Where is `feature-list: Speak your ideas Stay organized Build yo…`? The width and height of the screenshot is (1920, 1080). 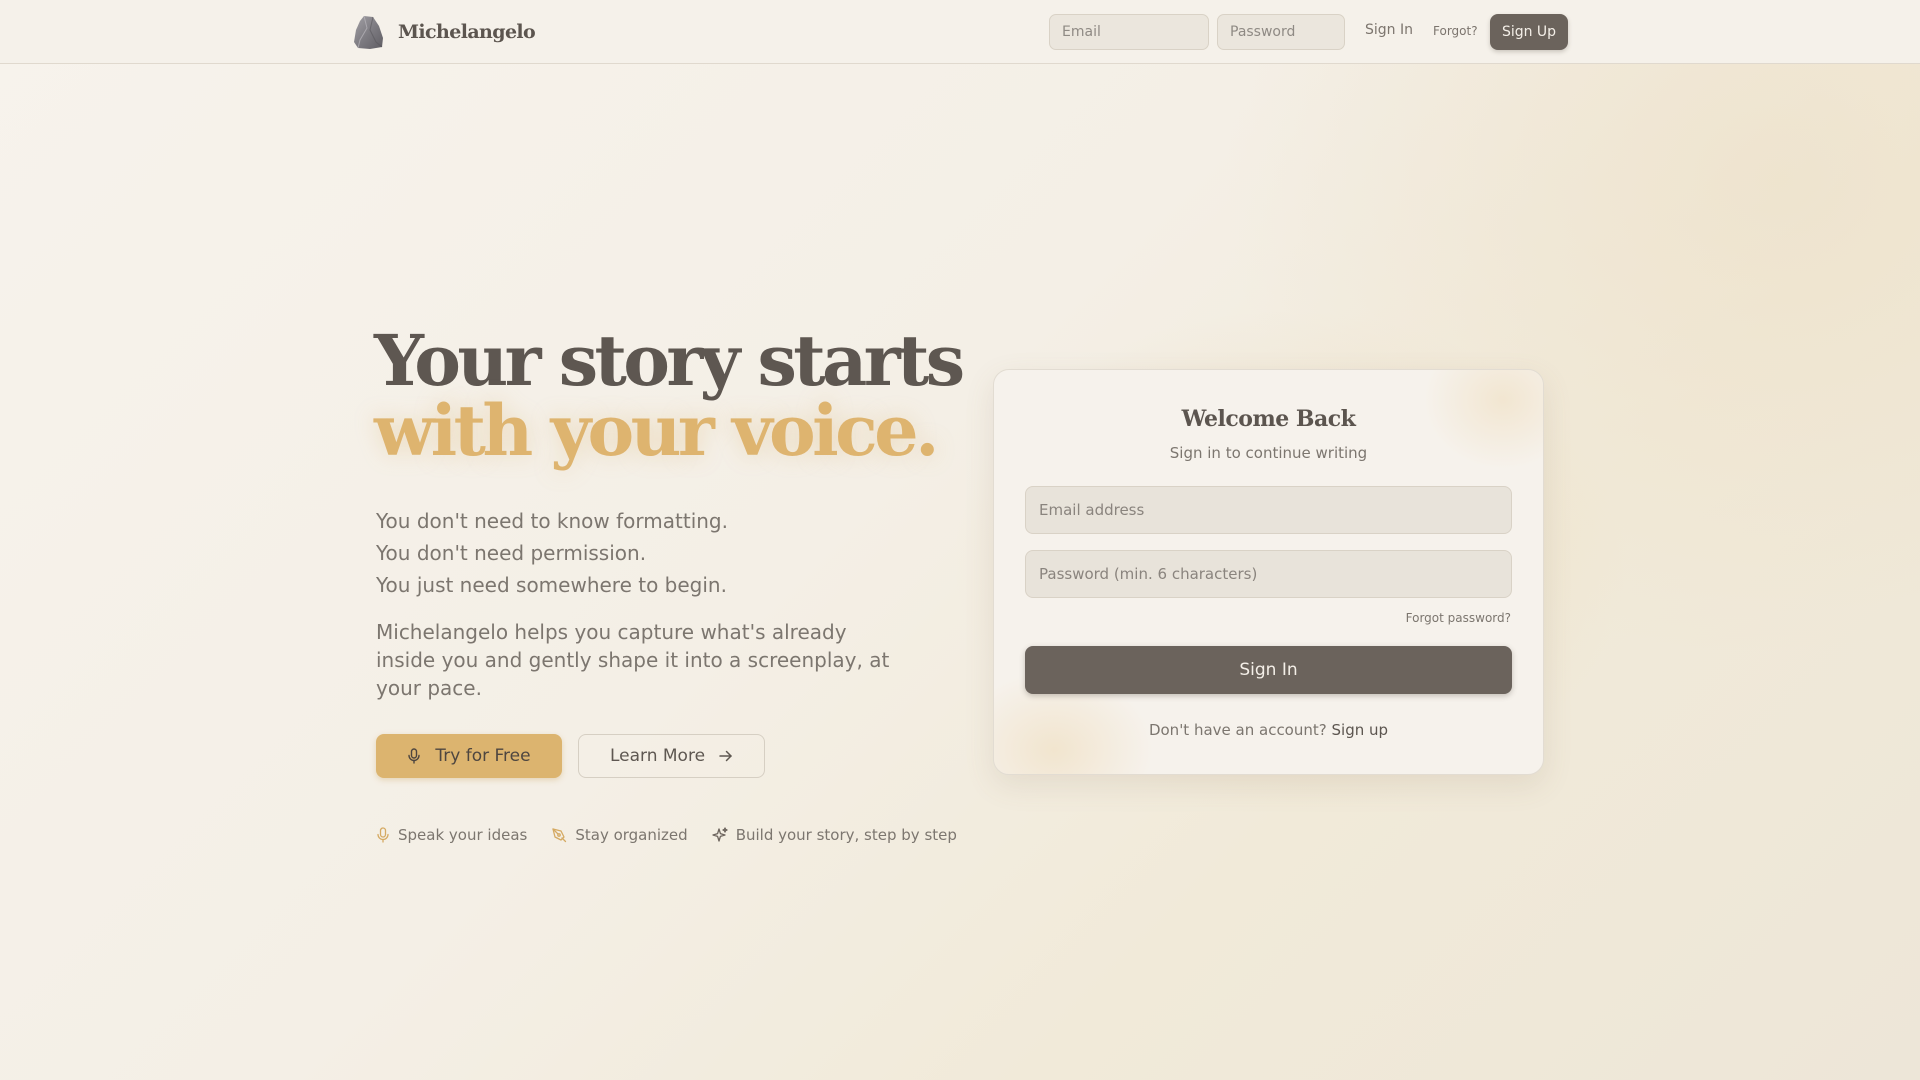
feature-list: Speak your ideas Stay organized Build yo… is located at coordinates (666, 835).